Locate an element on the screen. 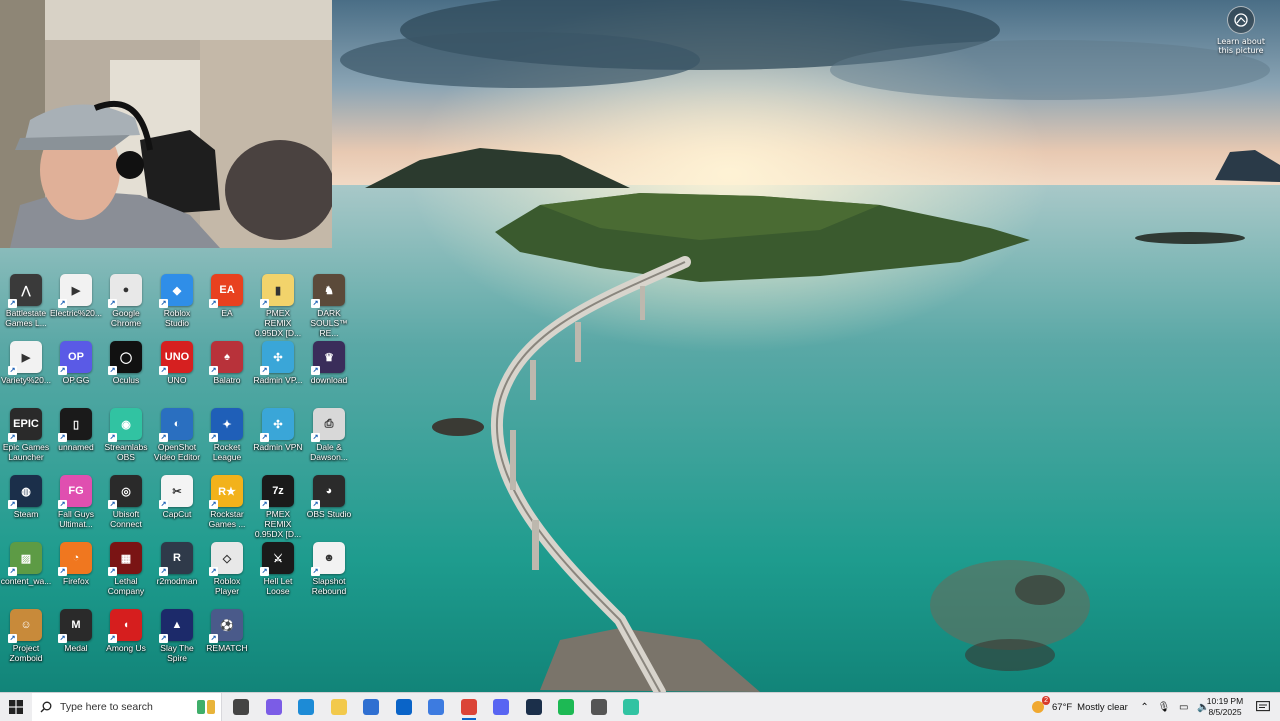 The width and height of the screenshot is (1280, 721). taskbar-app-settings is located at coordinates (599, 707).